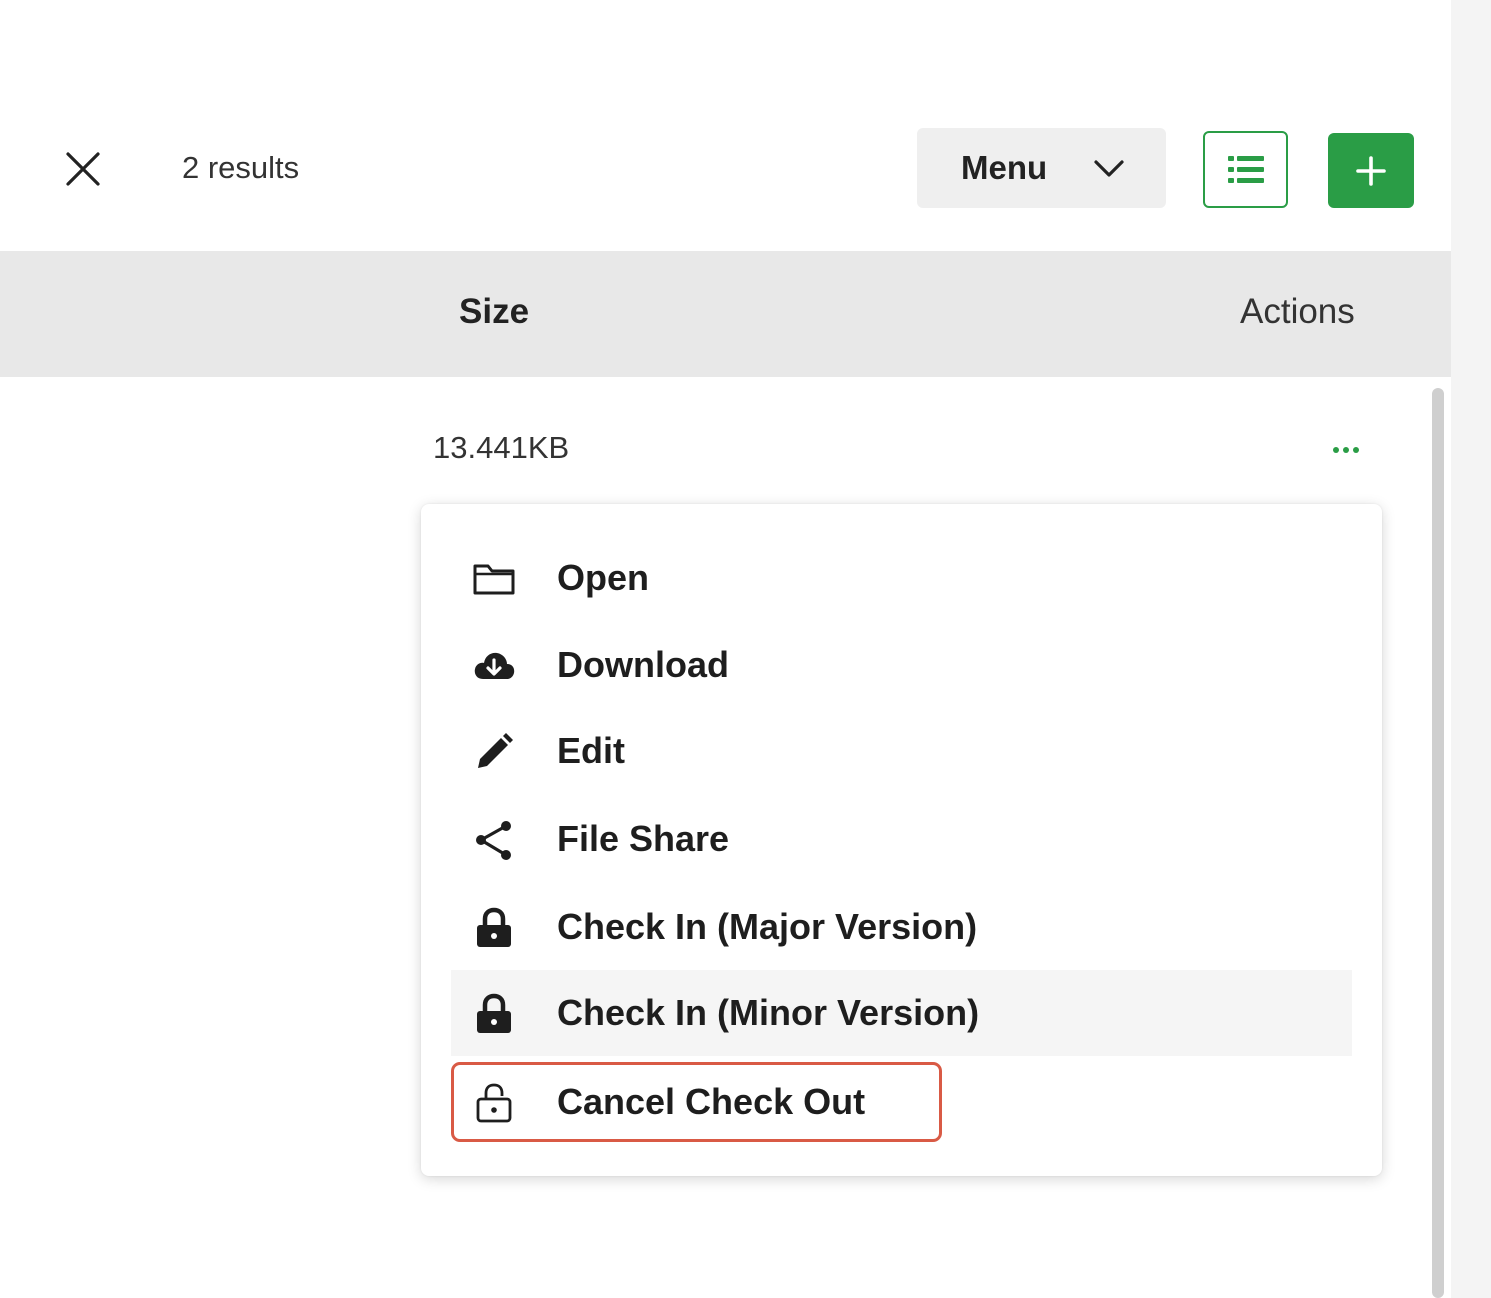 This screenshot has width=1491, height=1298. What do you see at coordinates (643, 664) in the screenshot?
I see `menu-item-label: Download` at bounding box center [643, 664].